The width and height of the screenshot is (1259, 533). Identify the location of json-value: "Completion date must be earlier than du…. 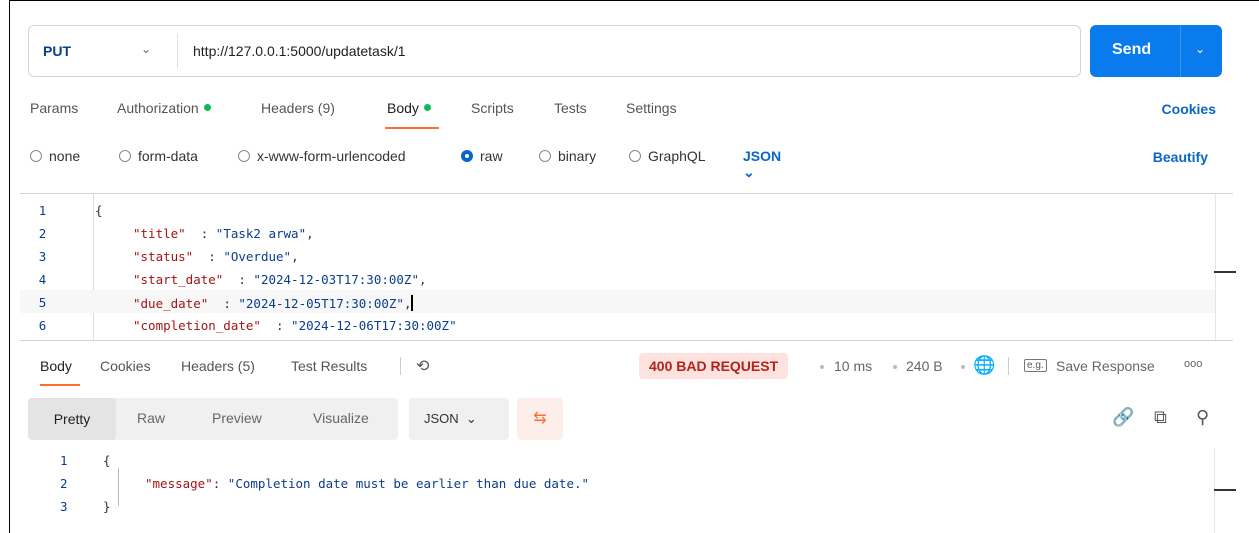
(408, 483).